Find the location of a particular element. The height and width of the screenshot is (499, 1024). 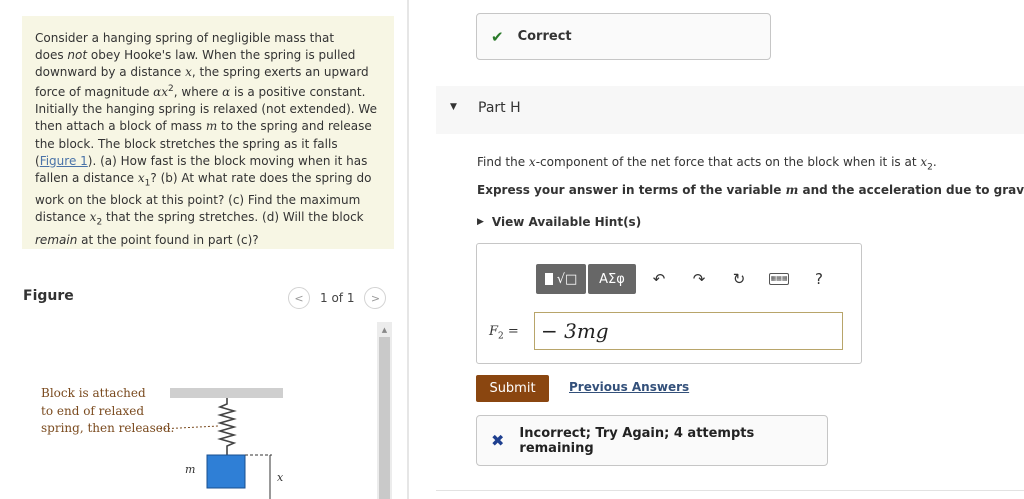

undo-icon: ↶ is located at coordinates (659, 279).